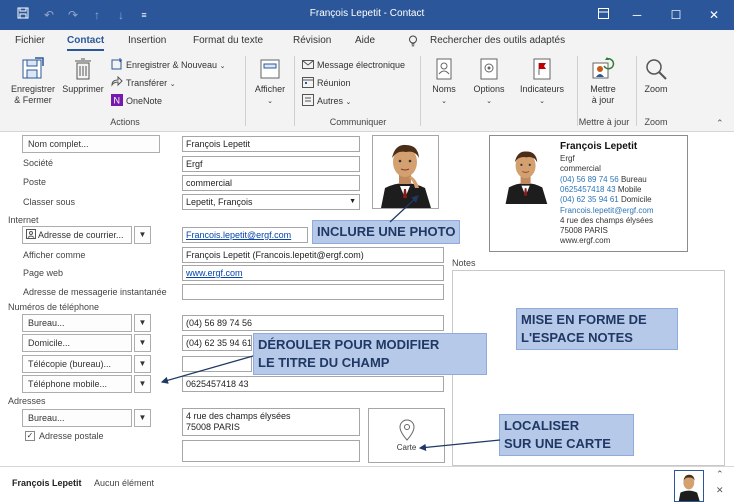  I want to click on status-name: François Lepetit, so click(47, 483).